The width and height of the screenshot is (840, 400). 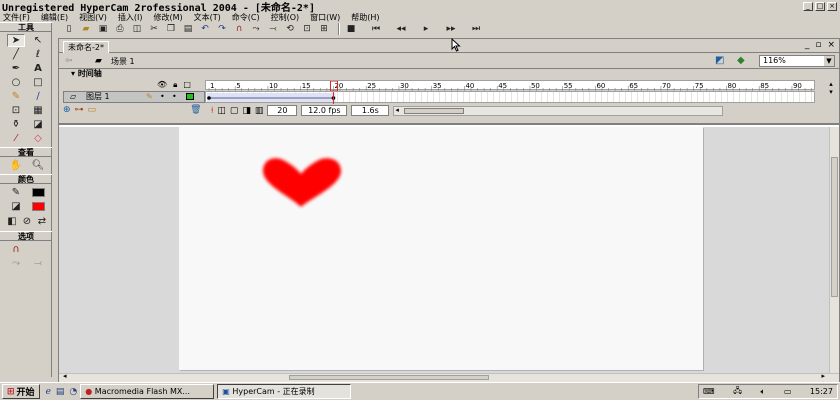 What do you see at coordinates (829, 61) in the screenshot?
I see `zoom-dropdown-icon: ▼` at bounding box center [829, 61].